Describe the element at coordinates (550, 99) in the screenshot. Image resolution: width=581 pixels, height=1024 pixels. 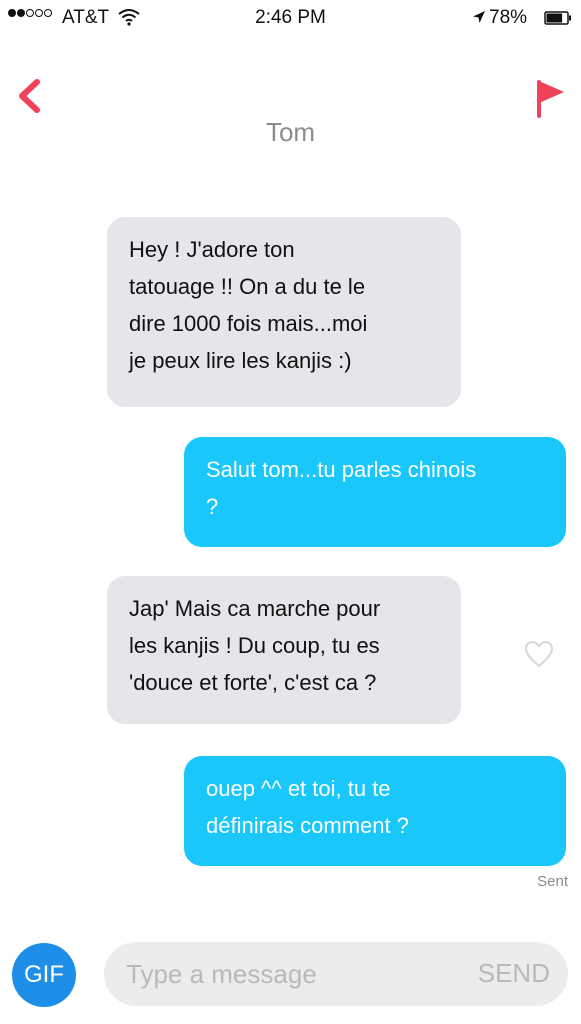
I see `flag-icon` at that location.